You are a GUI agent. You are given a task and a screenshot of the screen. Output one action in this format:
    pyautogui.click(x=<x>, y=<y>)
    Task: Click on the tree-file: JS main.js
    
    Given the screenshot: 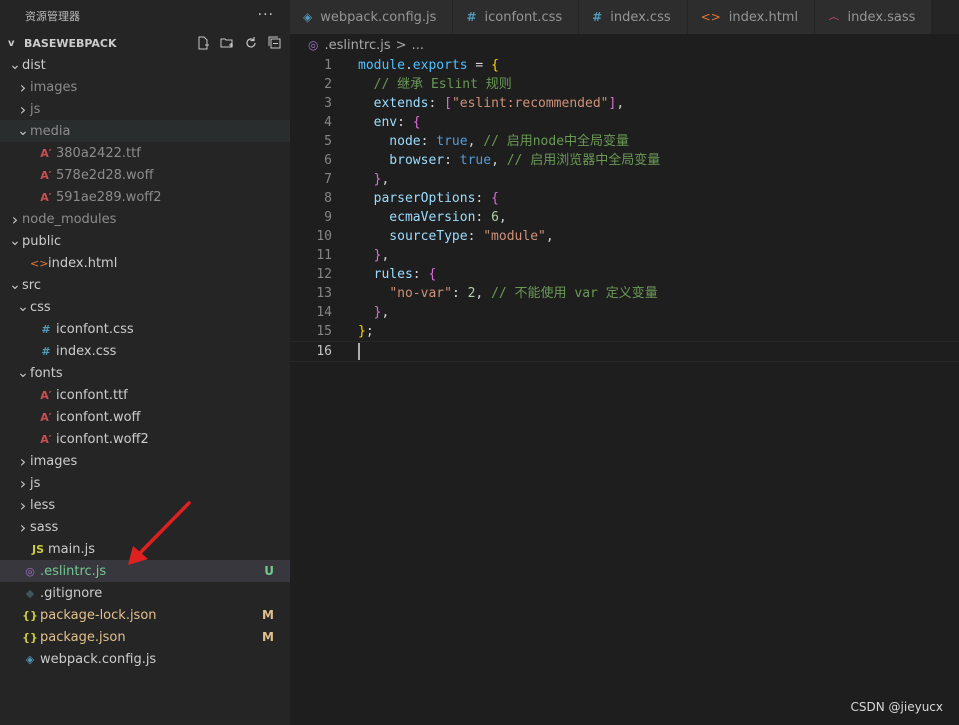 What is the action you would take?
    pyautogui.click(x=145, y=549)
    